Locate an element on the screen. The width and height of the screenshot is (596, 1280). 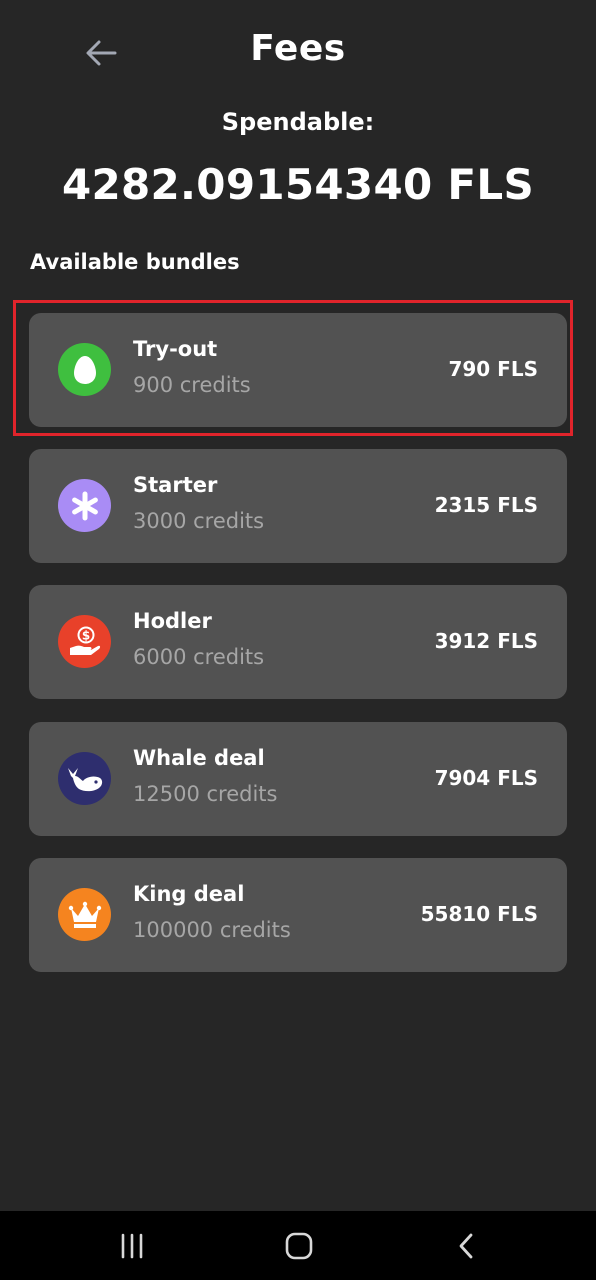
money-hand-icon: $ is located at coordinates (84, 641).